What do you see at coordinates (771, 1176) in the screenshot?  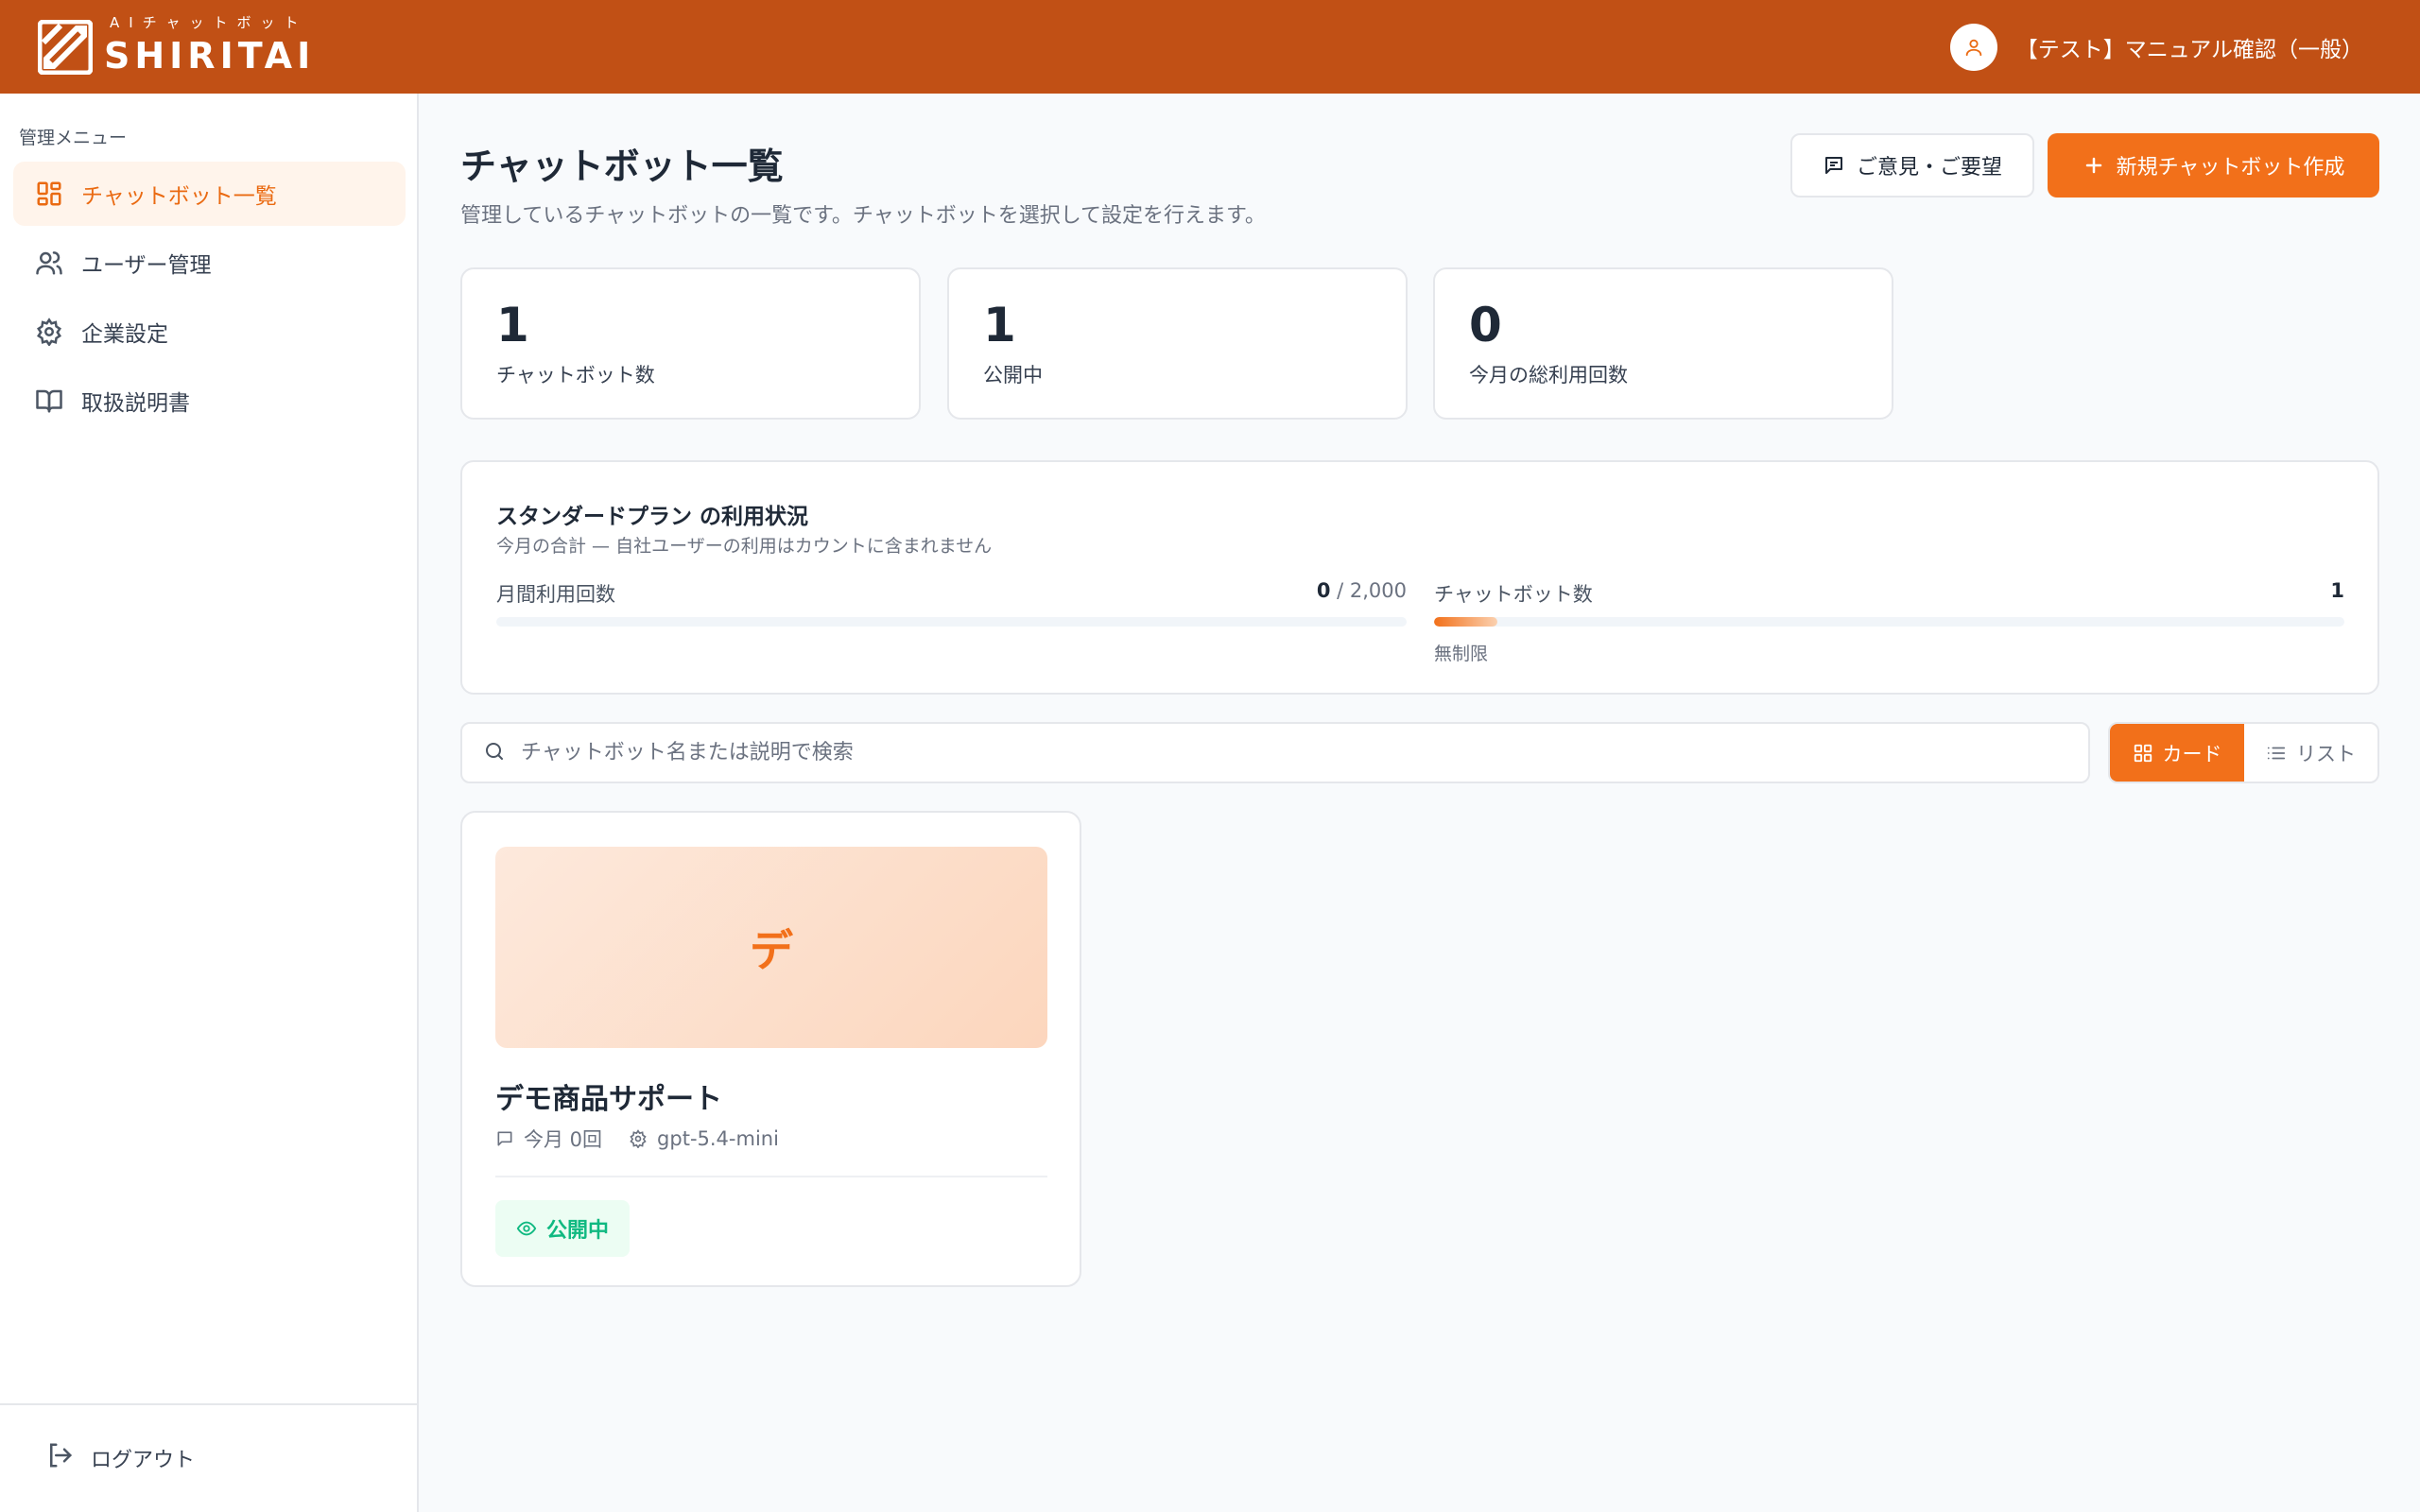 I see `card-divider` at bounding box center [771, 1176].